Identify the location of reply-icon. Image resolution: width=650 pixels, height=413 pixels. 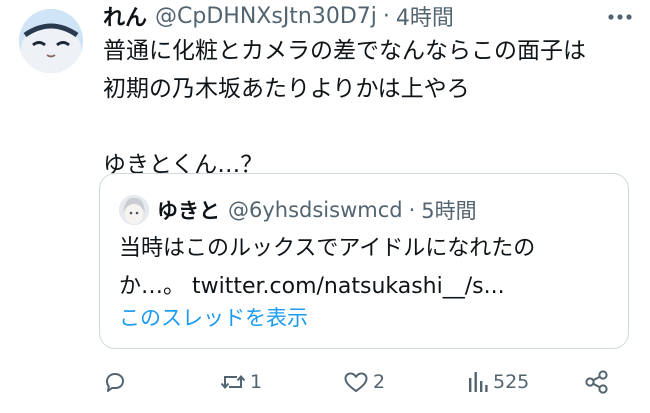
(115, 382).